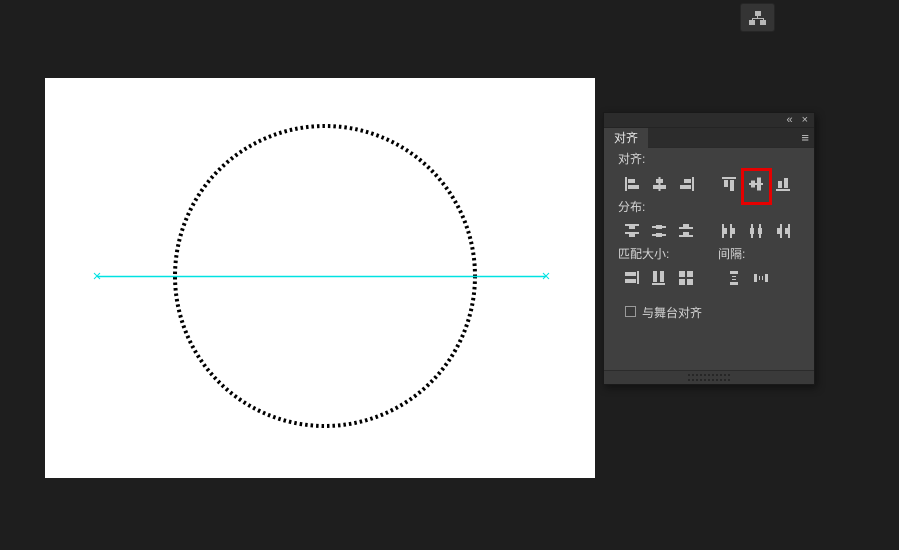  I want to click on align-left-edge-icon, so click(632, 183).